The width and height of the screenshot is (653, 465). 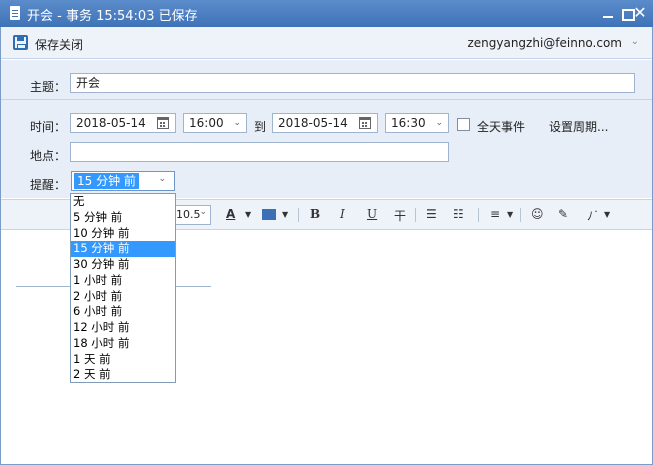 I want to click on reminder-option: 1 小时 前, so click(x=123, y=281).